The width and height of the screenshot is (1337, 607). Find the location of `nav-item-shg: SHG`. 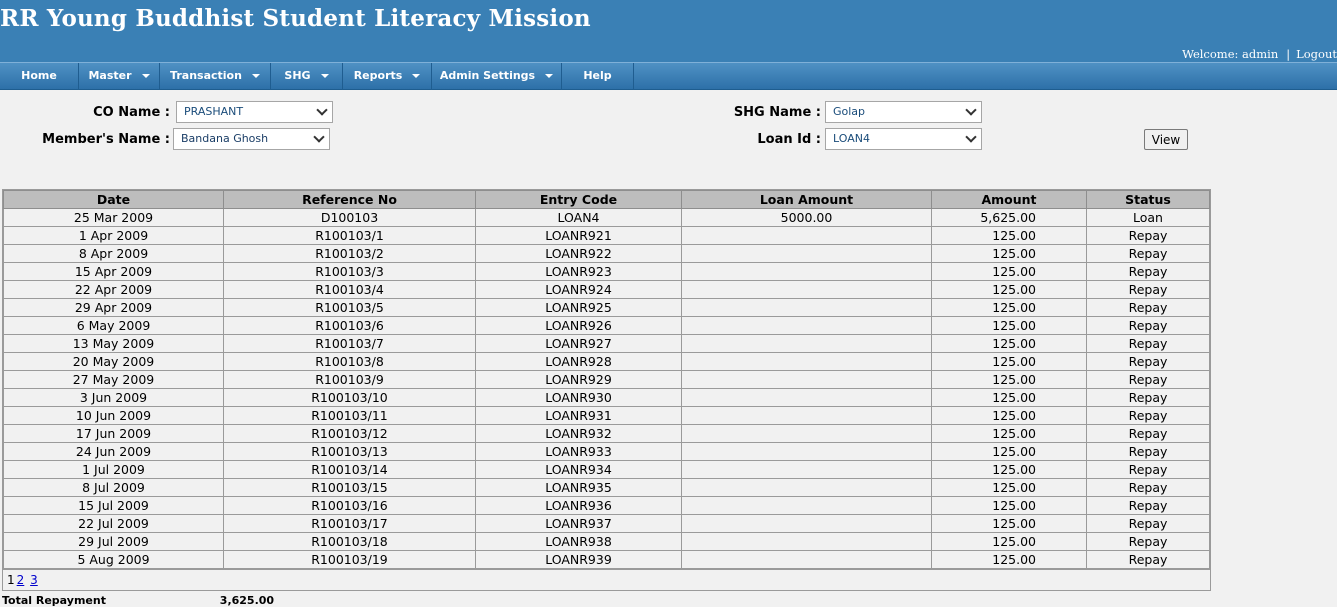

nav-item-shg: SHG is located at coordinates (307, 76).